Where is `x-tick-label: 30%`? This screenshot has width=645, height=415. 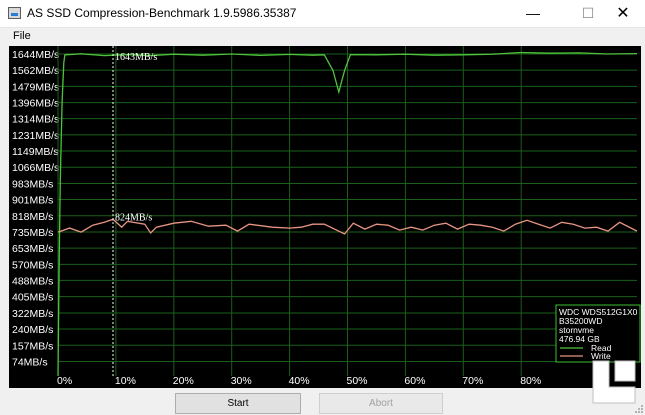
x-tick-label: 30% is located at coordinates (241, 381).